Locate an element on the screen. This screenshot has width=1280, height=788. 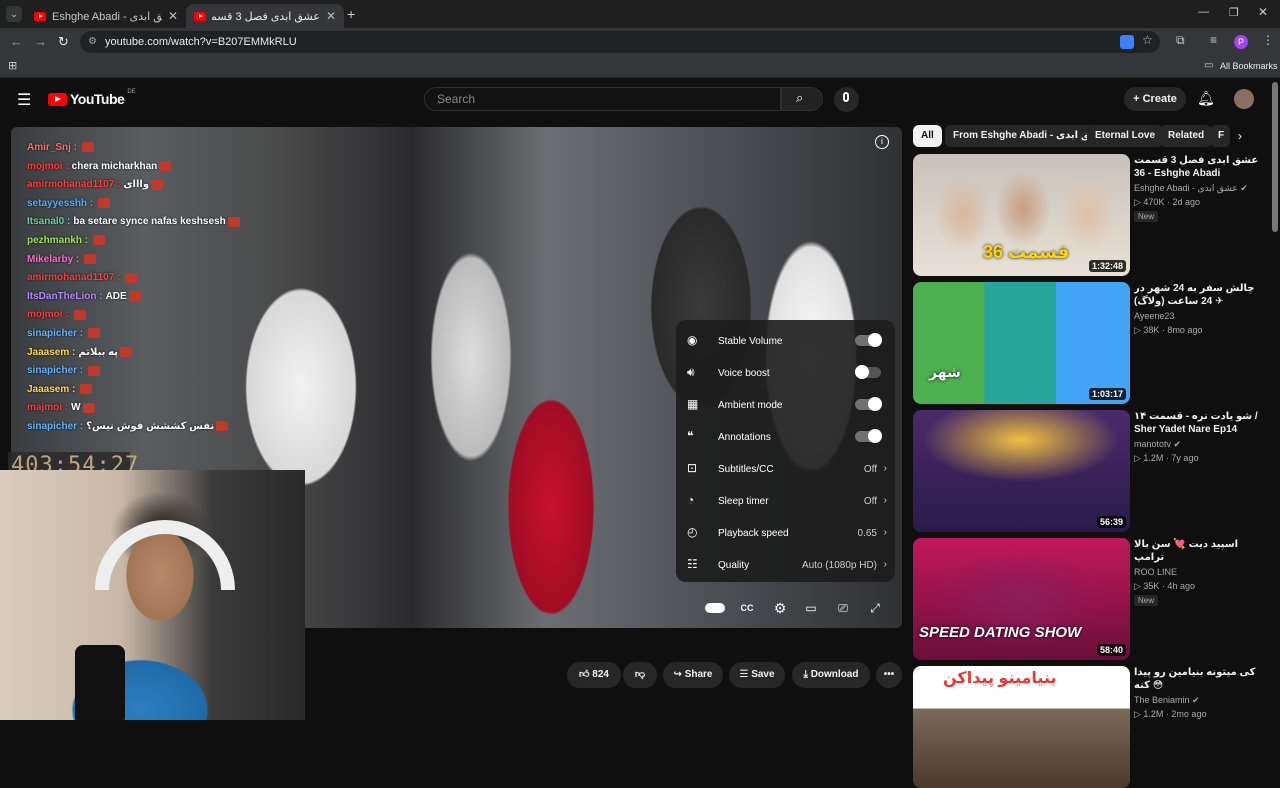
settings-item-annotations: ❝ Annotations is located at coordinates (785, 436).